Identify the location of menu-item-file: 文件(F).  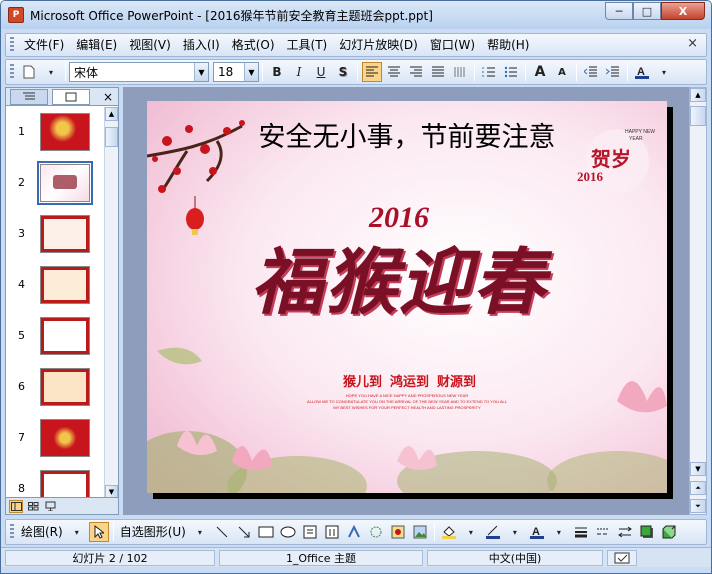
(44, 45).